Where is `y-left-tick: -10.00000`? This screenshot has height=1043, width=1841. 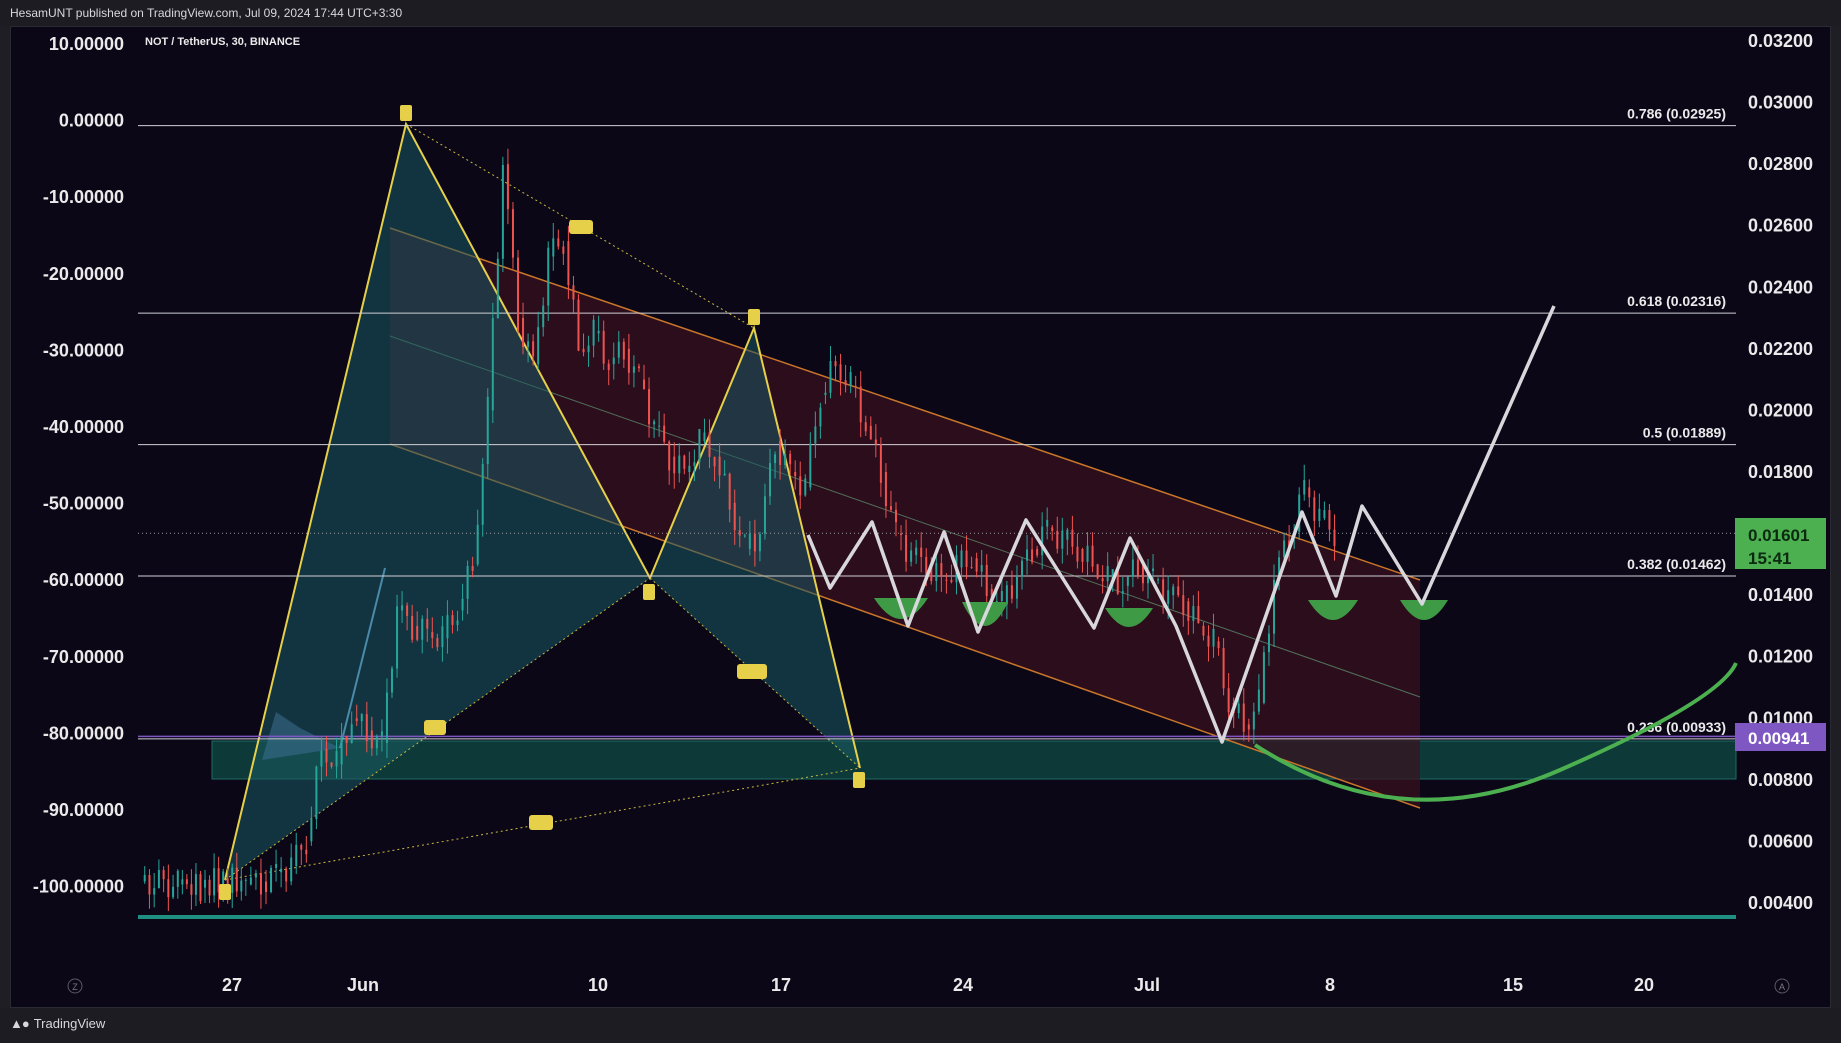
y-left-tick: -10.00000 is located at coordinates (83, 197).